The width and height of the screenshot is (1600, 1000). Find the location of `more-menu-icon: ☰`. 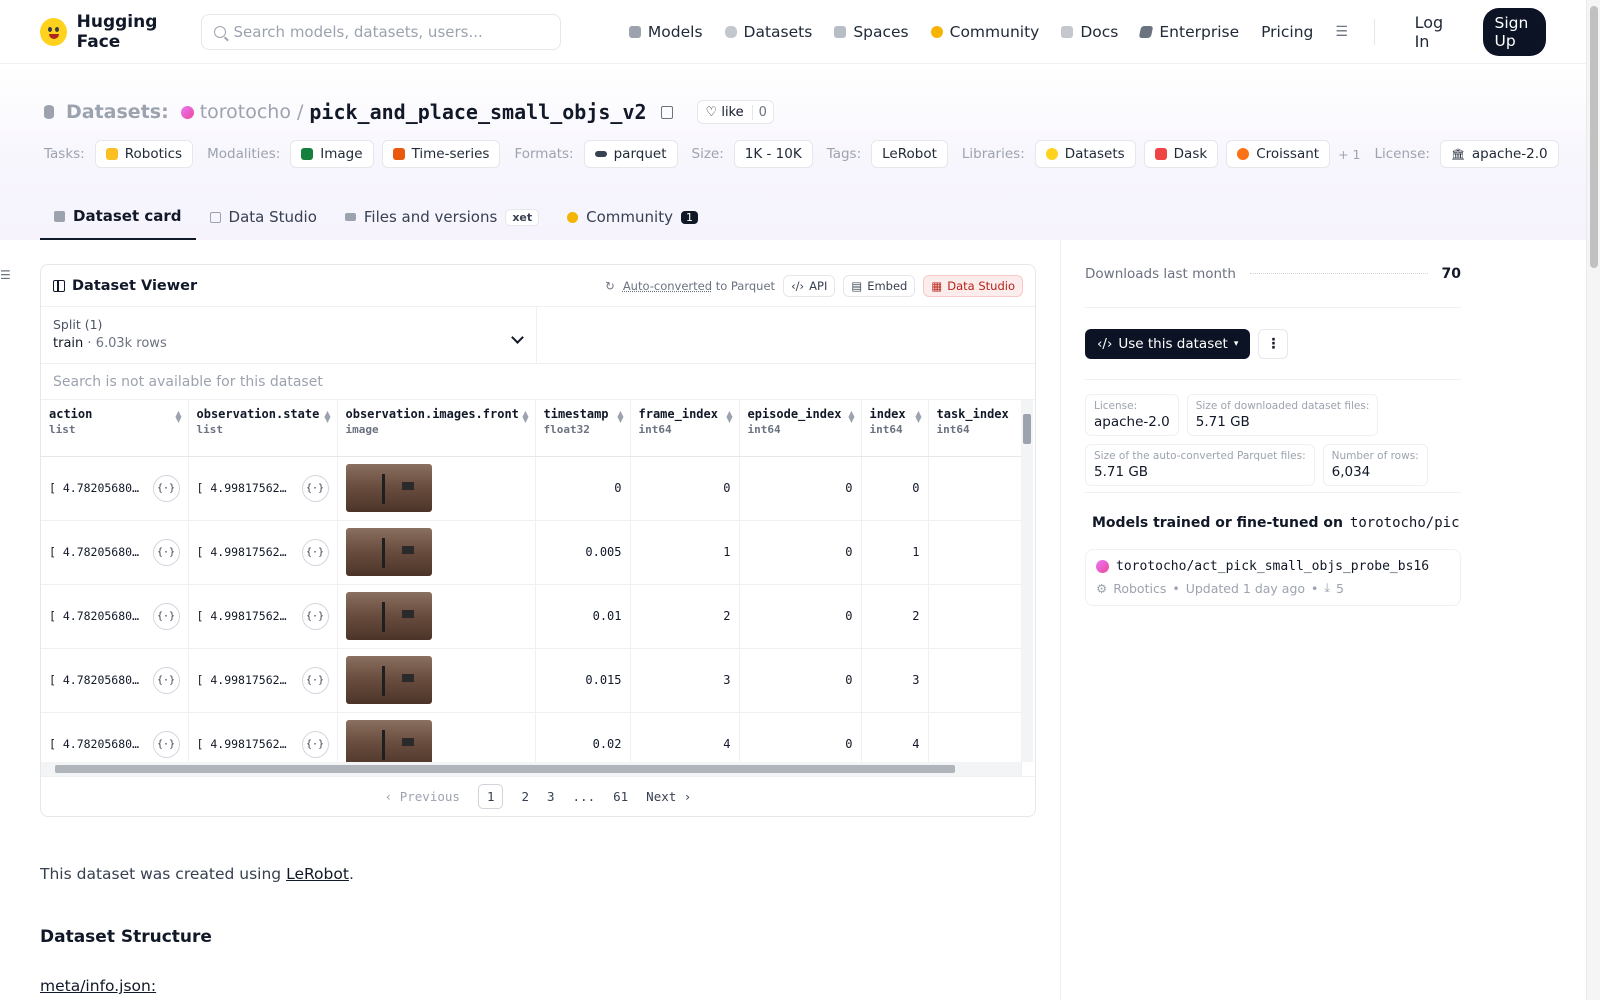

more-menu-icon: ☰ is located at coordinates (1341, 32).